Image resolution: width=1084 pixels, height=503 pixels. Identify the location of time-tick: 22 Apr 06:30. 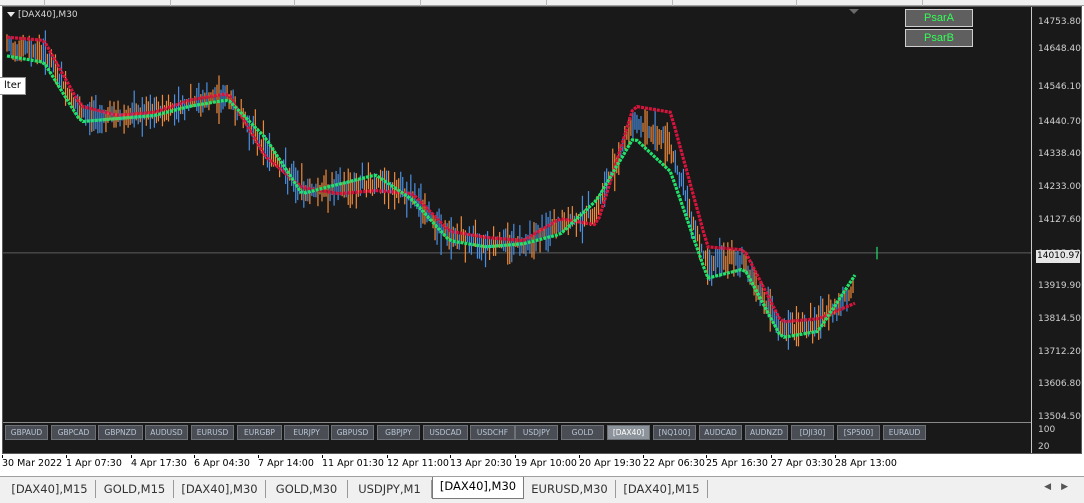
(674, 462).